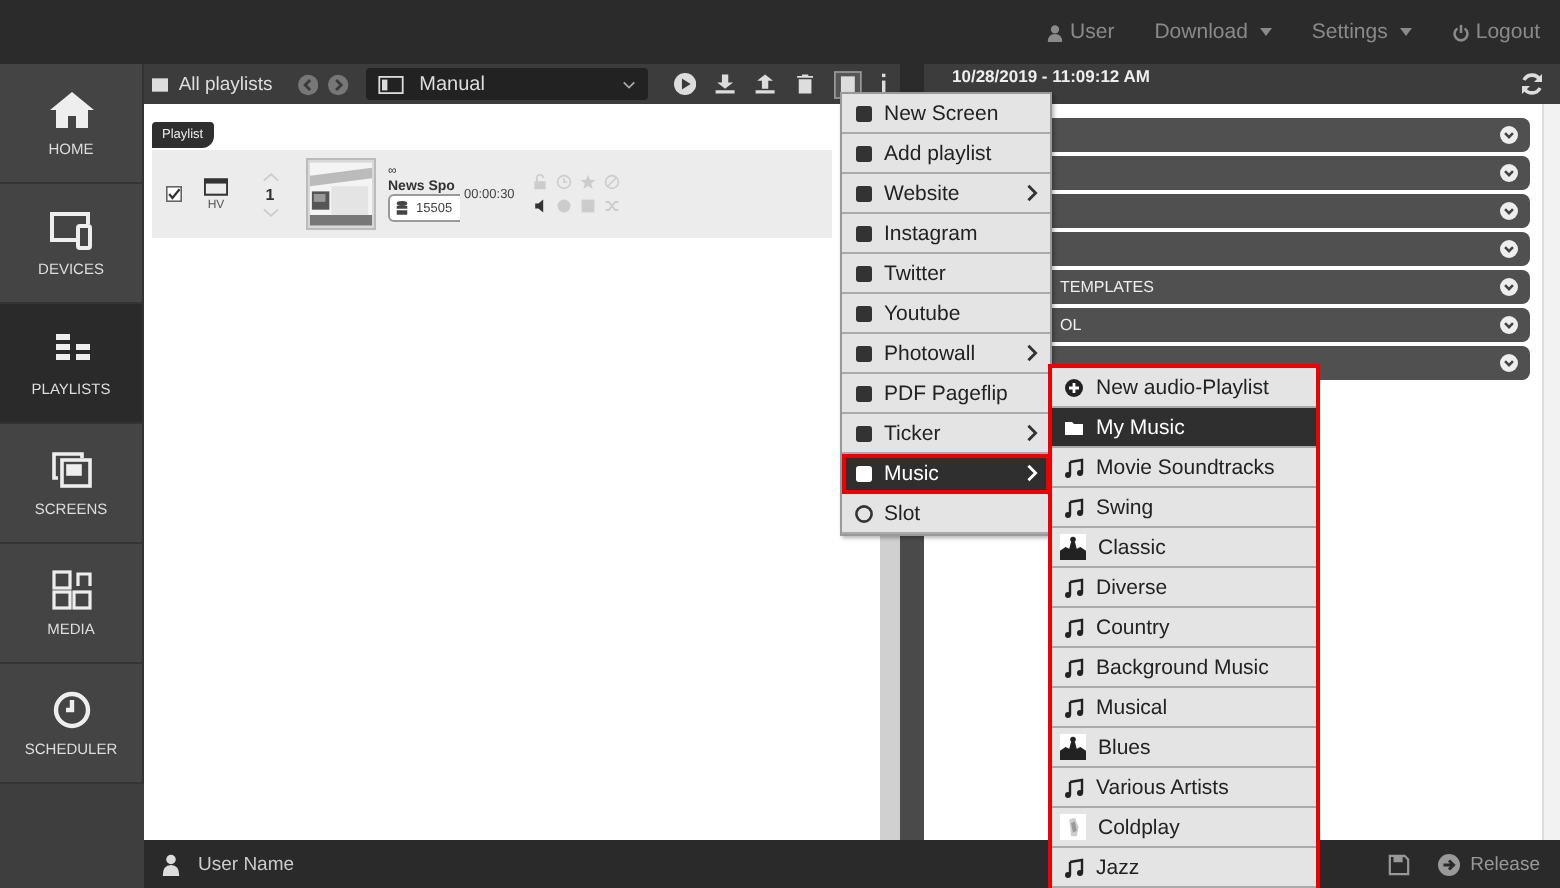 Image resolution: width=1560 pixels, height=888 pixels. Describe the element at coordinates (270, 194) in the screenshot. I see `position-number: 1` at that location.